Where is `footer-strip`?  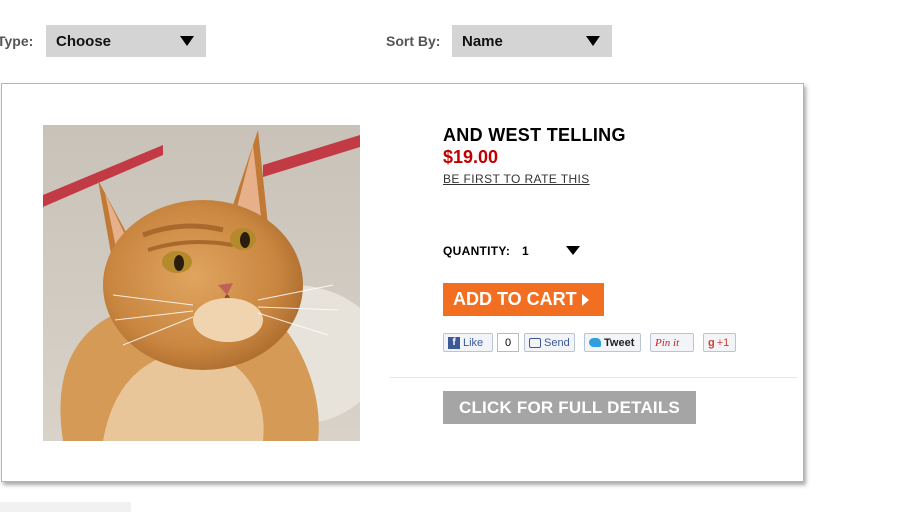
footer-strip is located at coordinates (65, 507).